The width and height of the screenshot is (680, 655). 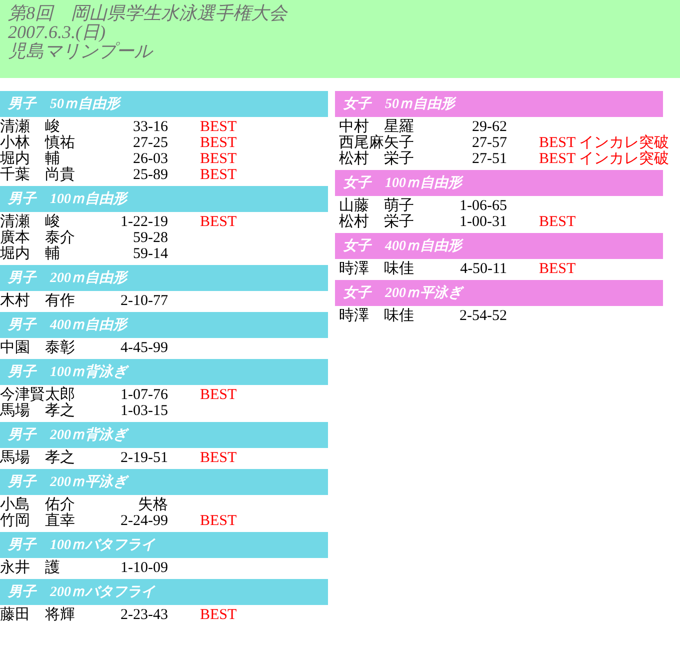 What do you see at coordinates (38, 143) in the screenshot?
I see `swimmer-name: 小林 慎祐` at bounding box center [38, 143].